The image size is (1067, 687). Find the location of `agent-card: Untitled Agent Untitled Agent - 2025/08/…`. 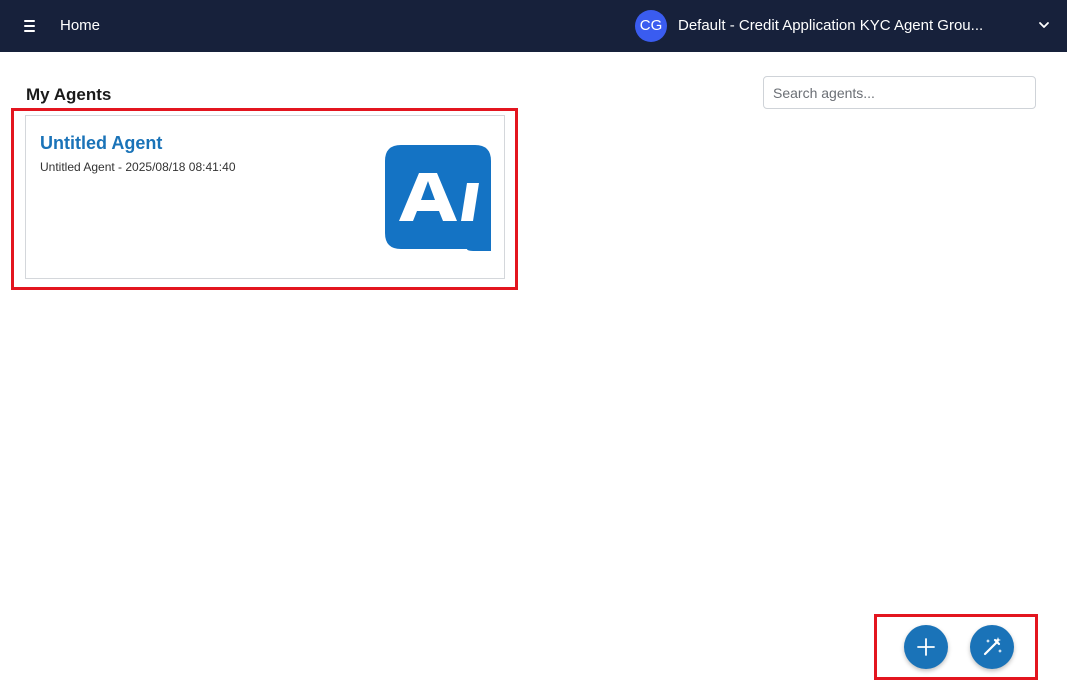

agent-card: Untitled Agent Untitled Agent - 2025/08/… is located at coordinates (265, 197).